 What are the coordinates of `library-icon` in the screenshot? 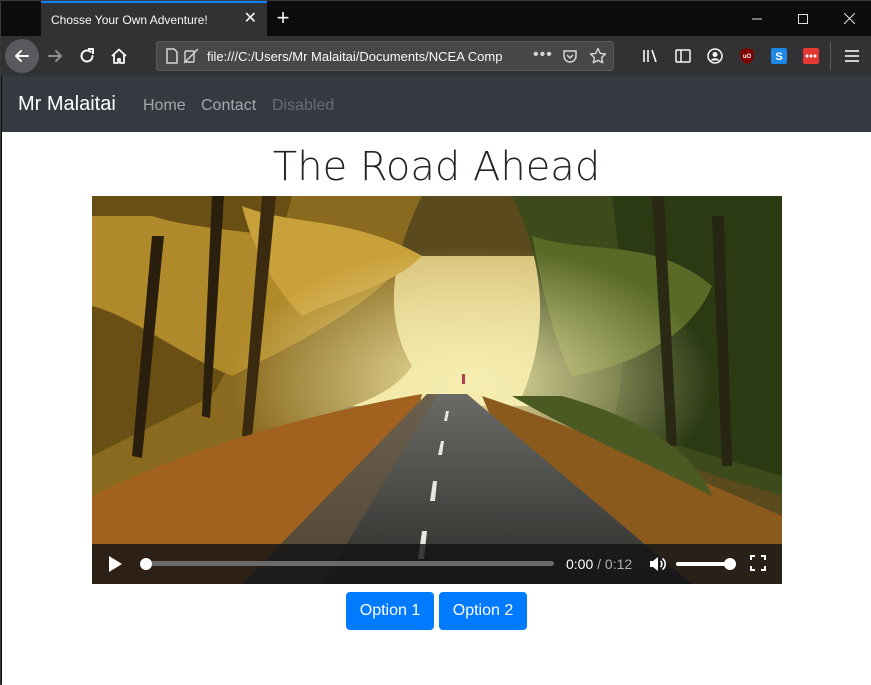 It's located at (651, 56).